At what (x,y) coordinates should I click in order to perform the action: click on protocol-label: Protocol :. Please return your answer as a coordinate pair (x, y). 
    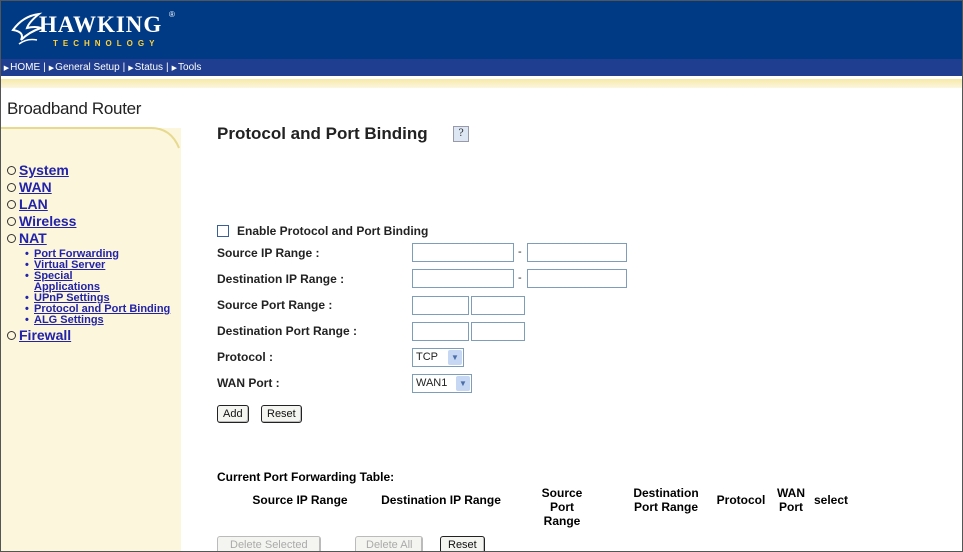
    Looking at the image, I should click on (245, 357).